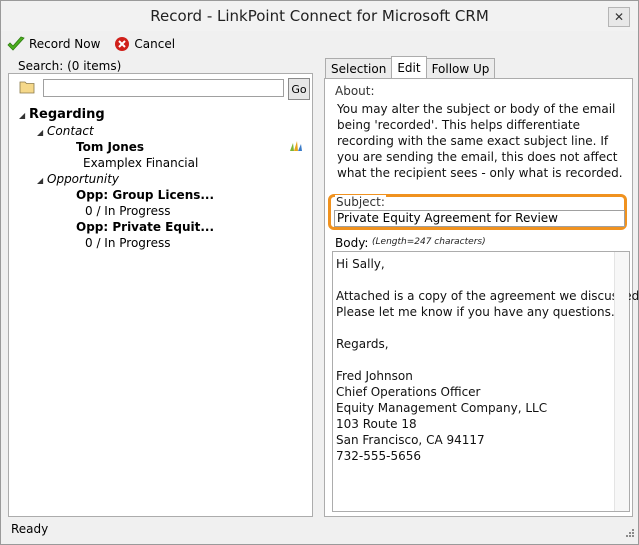  I want to click on tab-selection: Selection, so click(359, 68).